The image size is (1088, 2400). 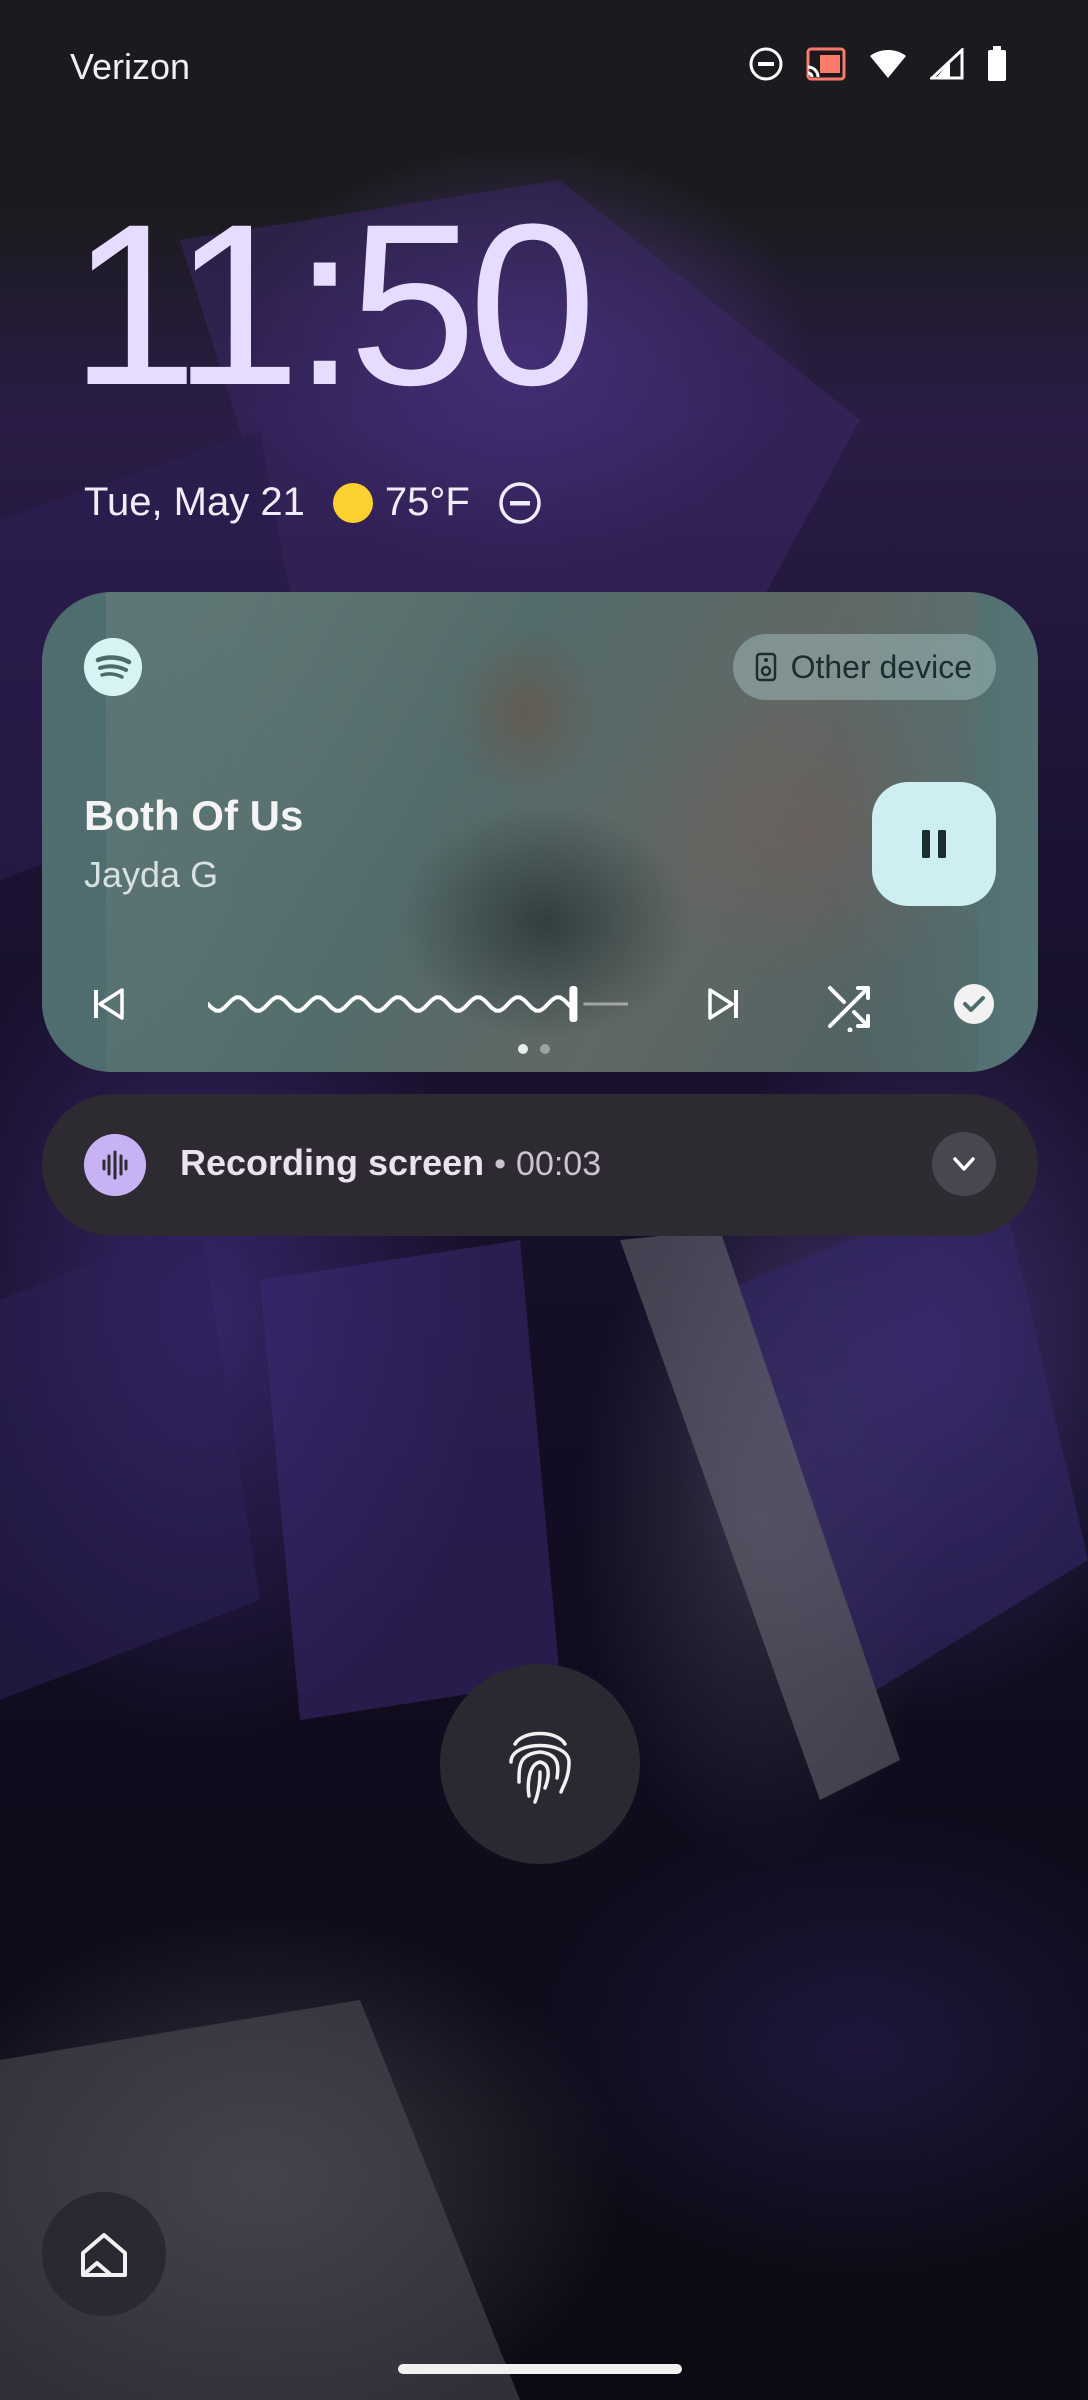 What do you see at coordinates (130, 66) in the screenshot?
I see `carrier-name: Verizon` at bounding box center [130, 66].